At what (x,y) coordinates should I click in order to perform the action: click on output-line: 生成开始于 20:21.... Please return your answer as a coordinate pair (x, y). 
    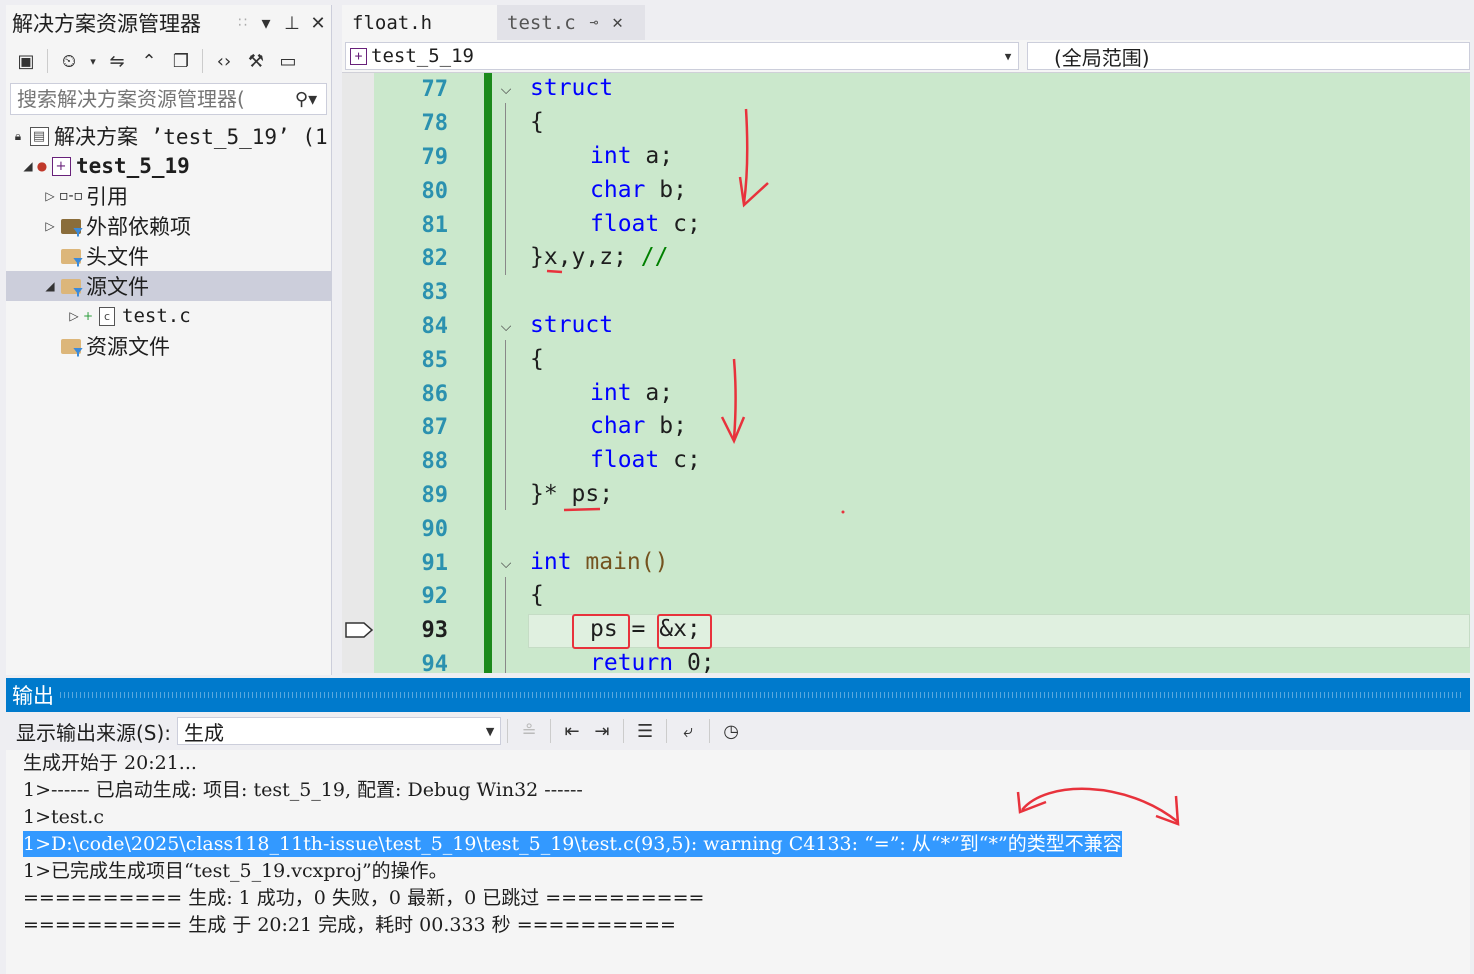
    Looking at the image, I should click on (110, 763).